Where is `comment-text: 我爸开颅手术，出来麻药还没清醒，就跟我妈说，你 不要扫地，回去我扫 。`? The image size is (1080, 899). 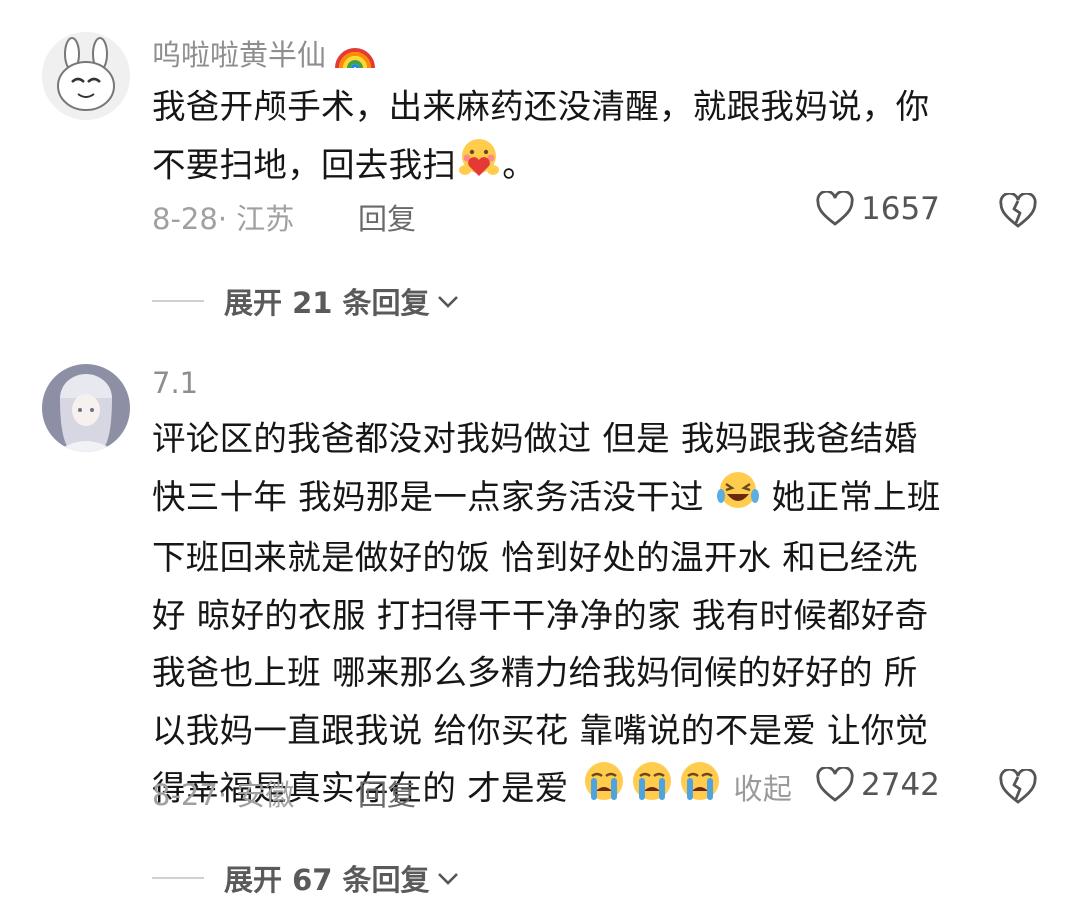 comment-text: 我爸开颅手术，出来麻药还没清醒，就跟我妈说，你 不要扫地，回去我扫 。 is located at coordinates (597, 137).